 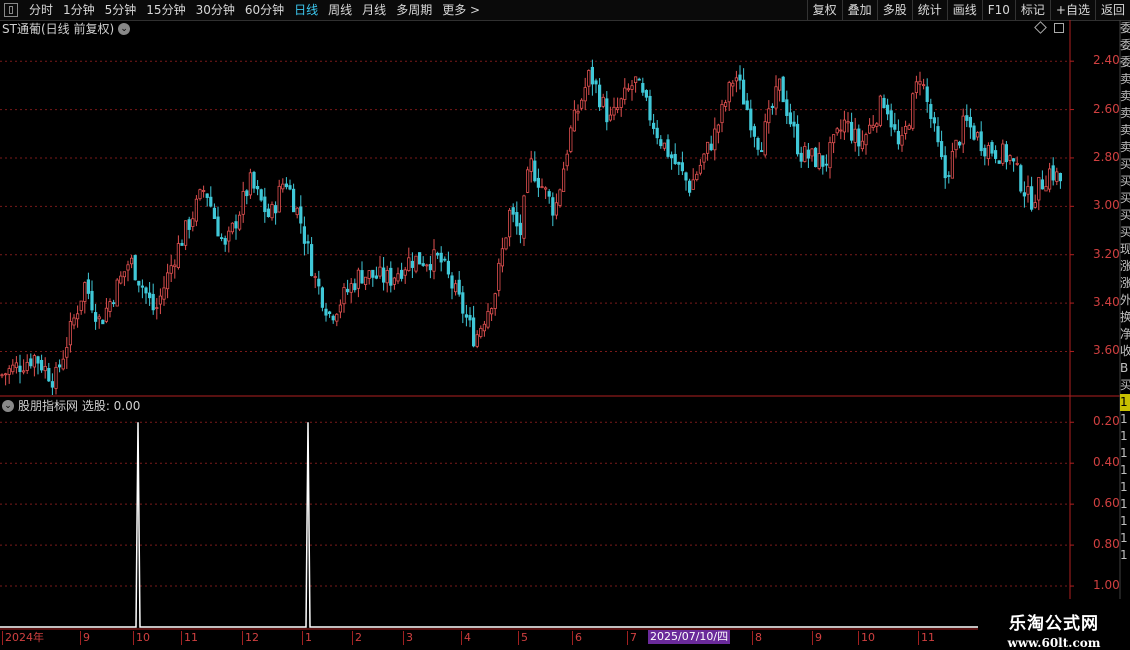 I want to click on window-box-icon, so click(x=1059, y=28).